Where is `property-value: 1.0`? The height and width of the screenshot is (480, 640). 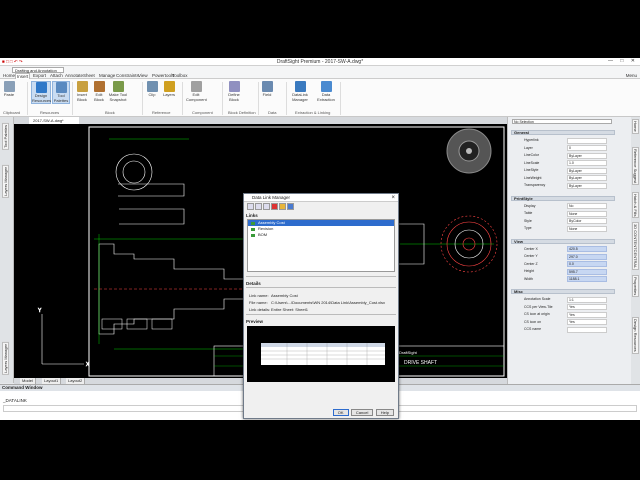 property-value: 1.0 is located at coordinates (587, 163).